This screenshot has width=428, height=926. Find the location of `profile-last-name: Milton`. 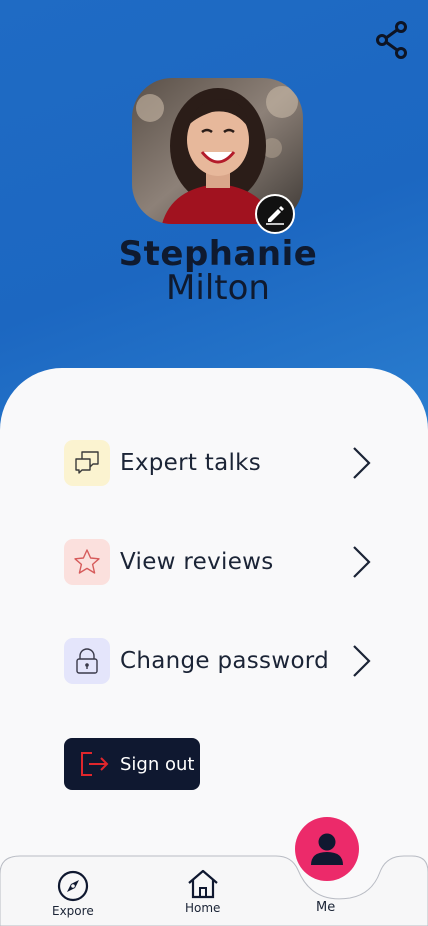

profile-last-name: Milton is located at coordinates (218, 288).